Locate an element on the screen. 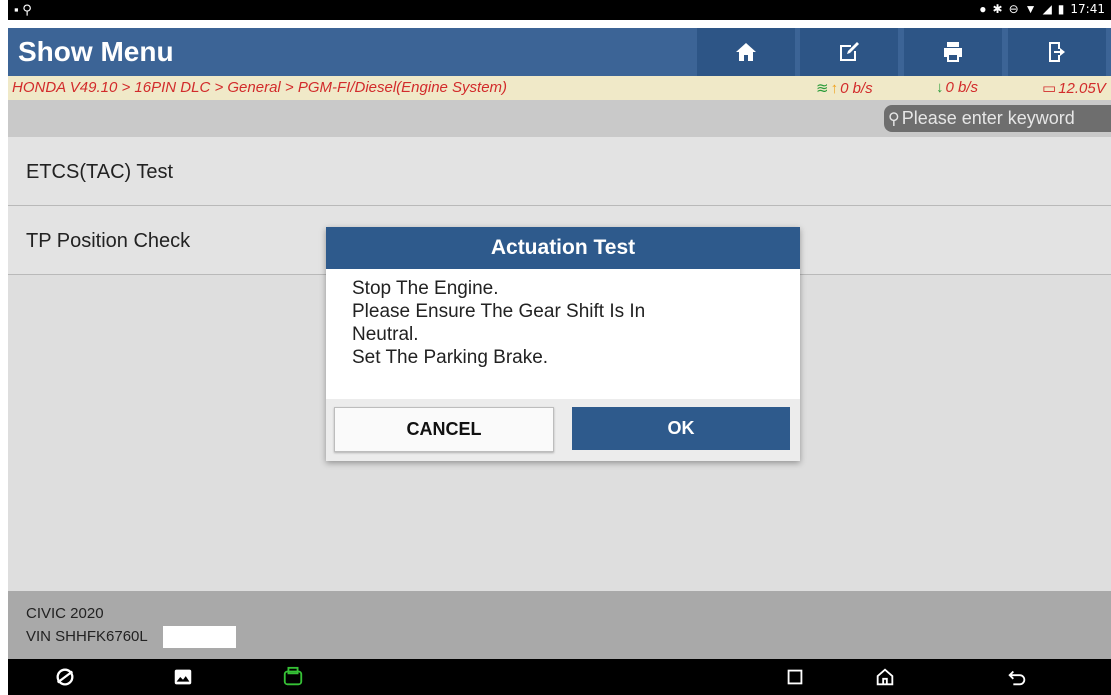 This screenshot has width=1111, height=695. search-icon: ⚲ is located at coordinates (894, 119).